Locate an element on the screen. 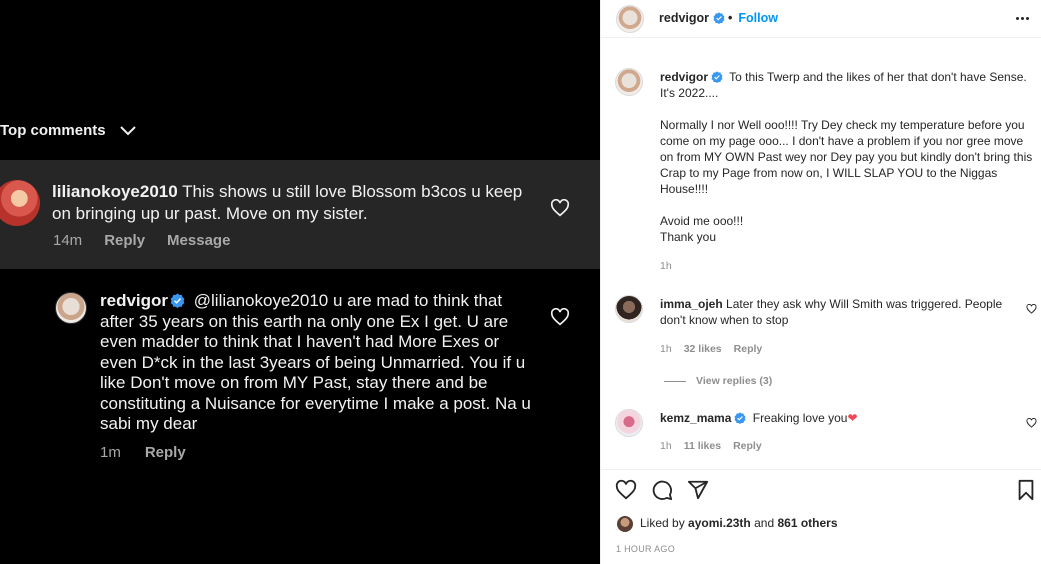 The image size is (1041, 564). like-heart-icon is located at coordinates (626, 490).